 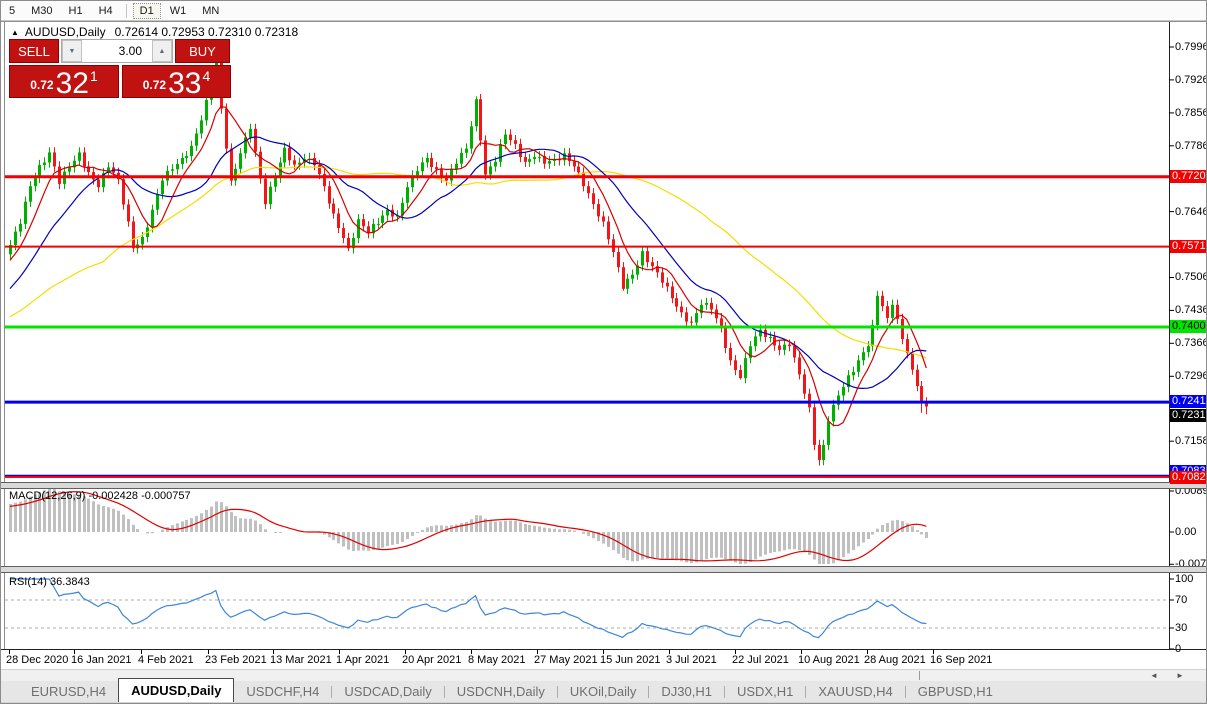 What do you see at coordinates (955, 691) in the screenshot?
I see `tab-gbpusd: GBPUSD,H1` at bounding box center [955, 691].